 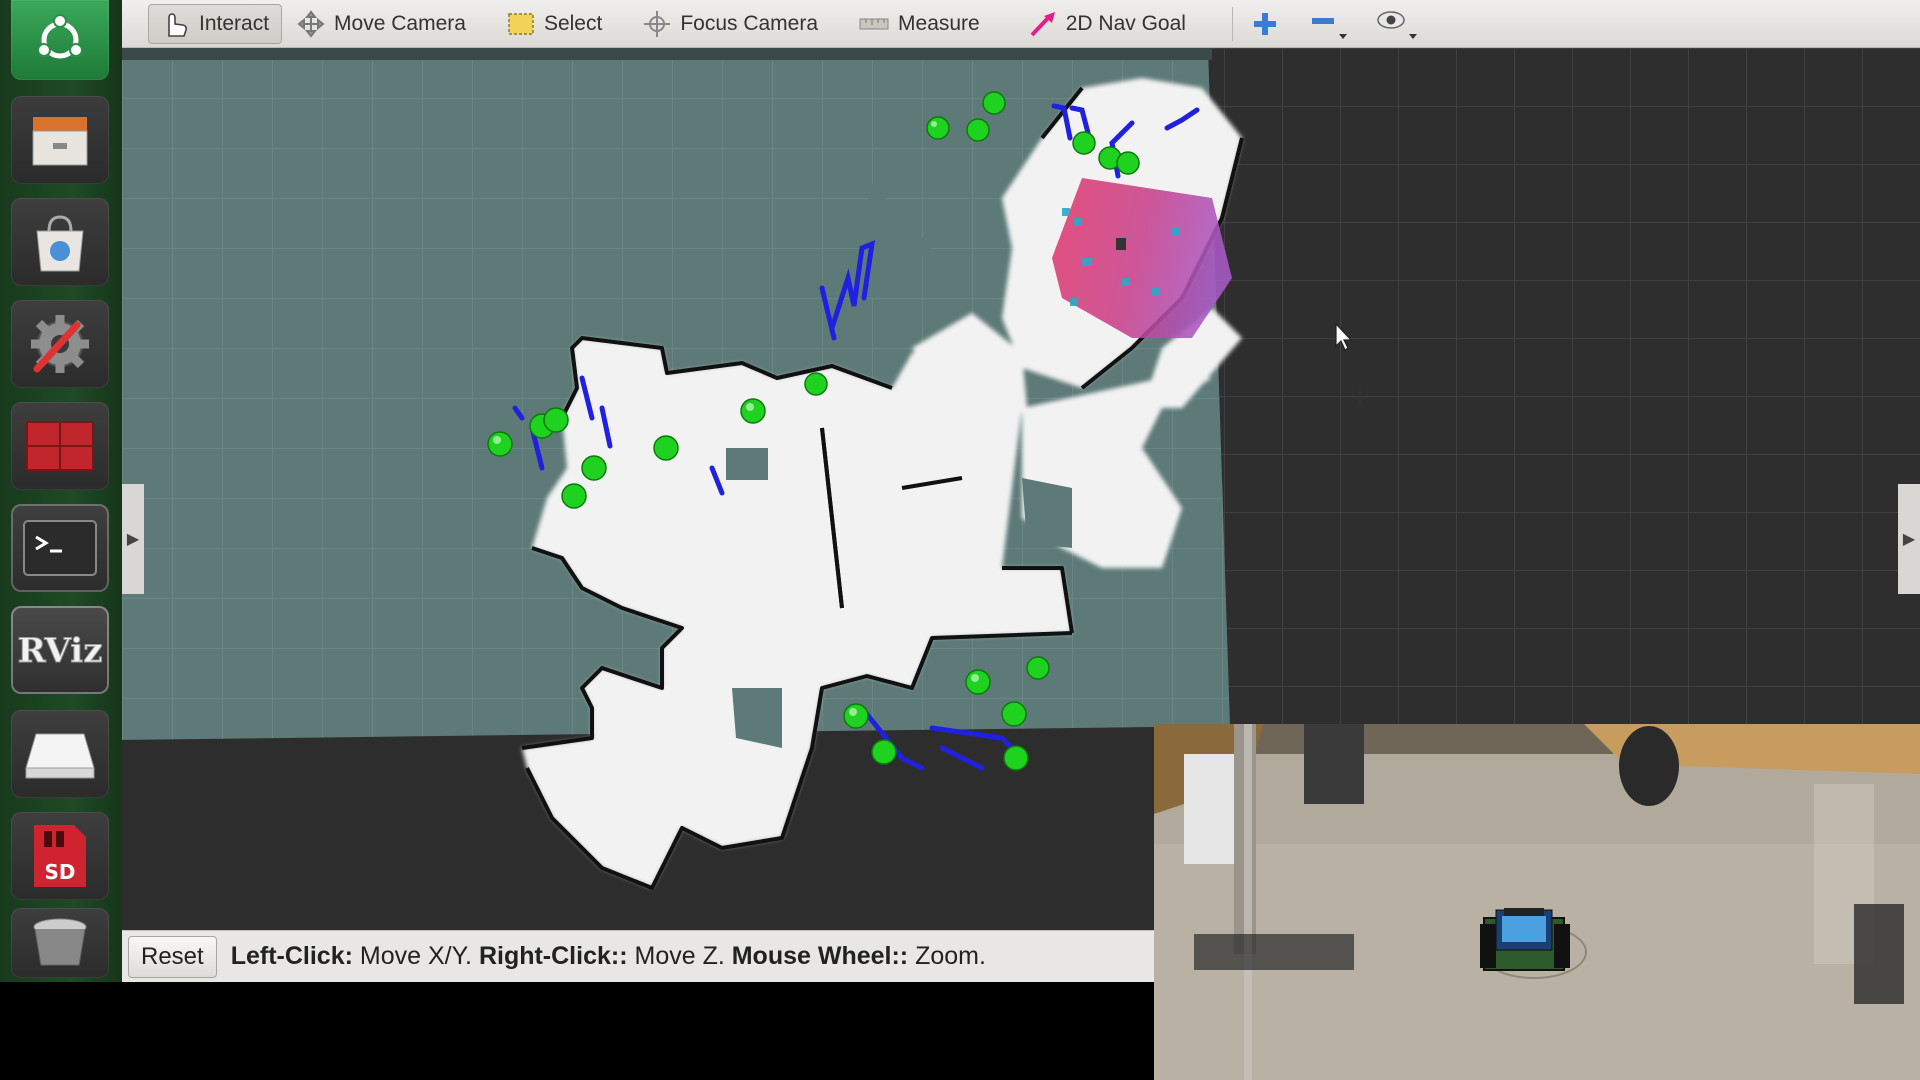 I want to click on minus-icon, so click(x=1329, y=28).